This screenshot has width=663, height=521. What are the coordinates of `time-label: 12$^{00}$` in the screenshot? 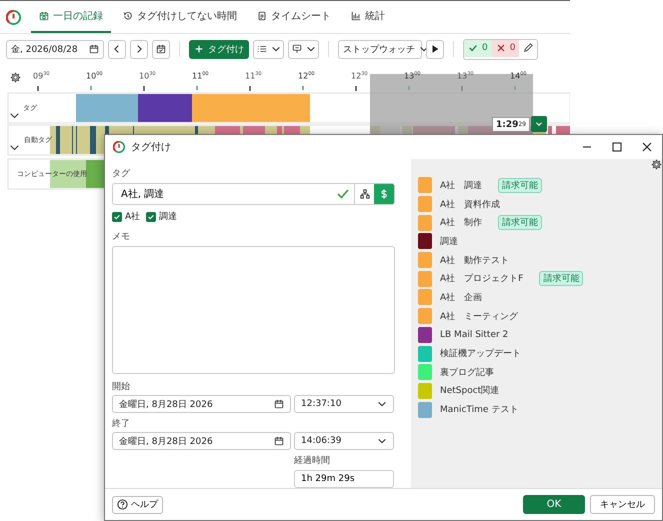 It's located at (306, 76).